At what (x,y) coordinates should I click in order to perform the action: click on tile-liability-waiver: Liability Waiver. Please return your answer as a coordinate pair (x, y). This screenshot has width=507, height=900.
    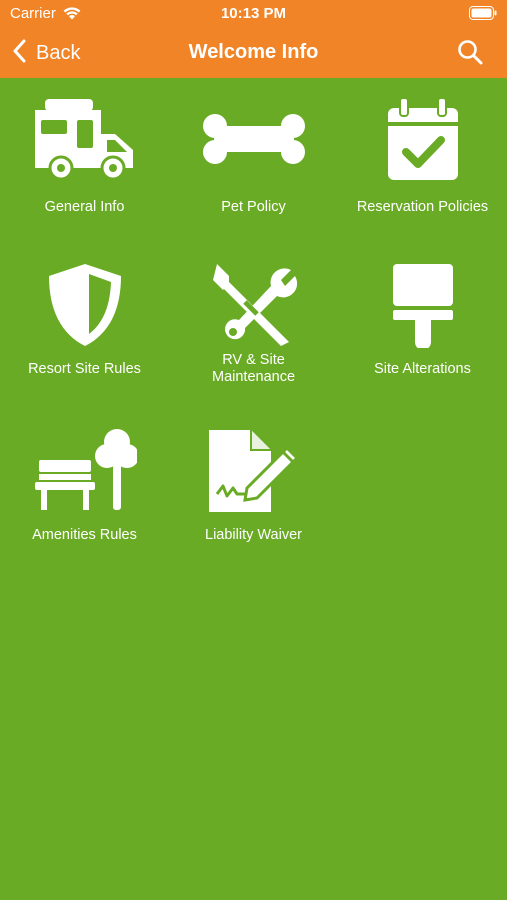
    Looking at the image, I should click on (253, 491).